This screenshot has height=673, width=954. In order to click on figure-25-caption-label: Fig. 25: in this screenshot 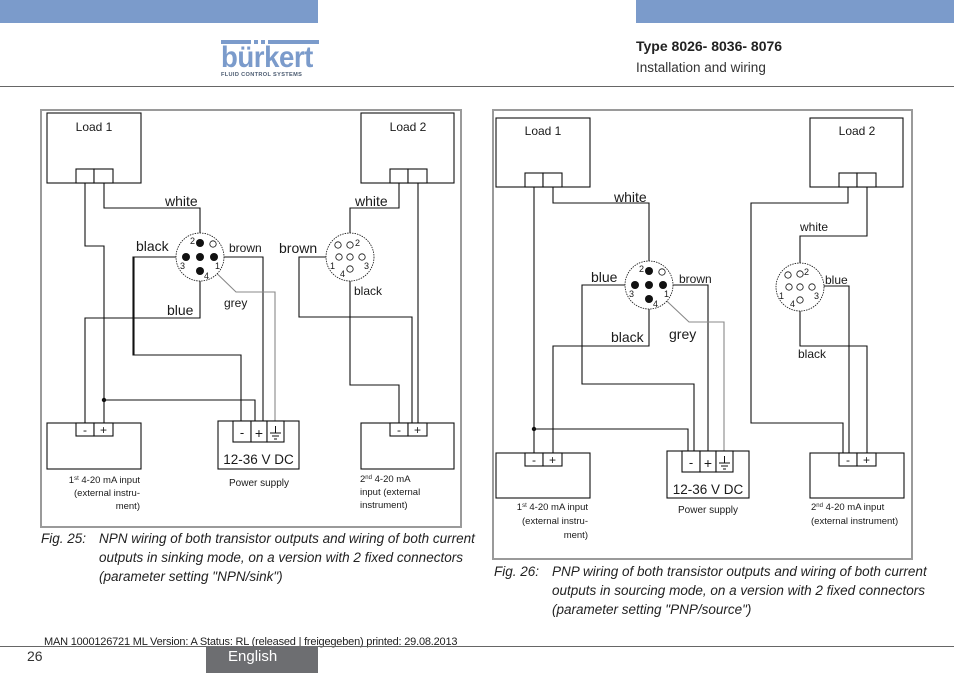, I will do `click(64, 538)`.